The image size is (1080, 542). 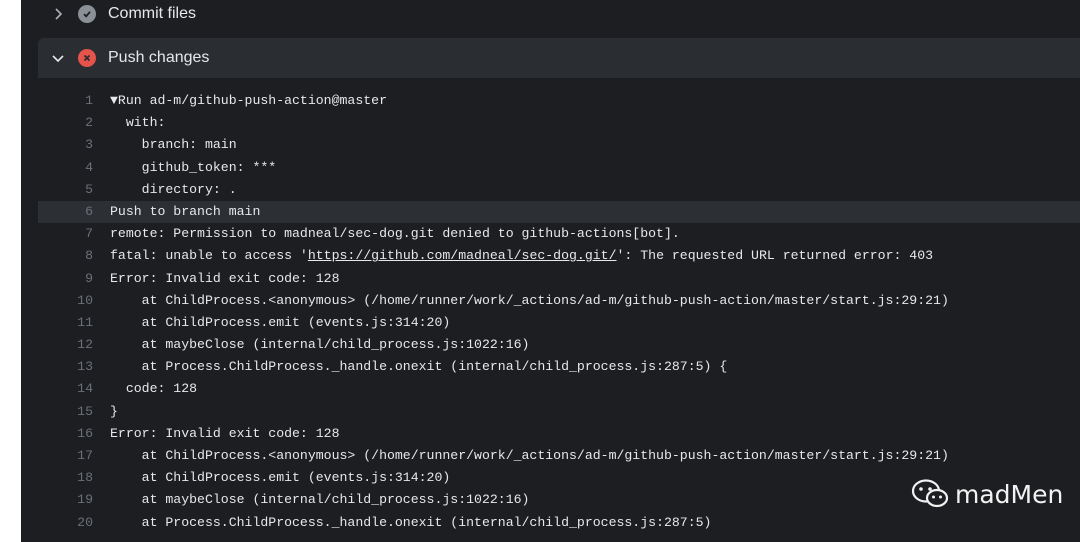 What do you see at coordinates (193, 167) in the screenshot?
I see `log-text: github_token: ***` at bounding box center [193, 167].